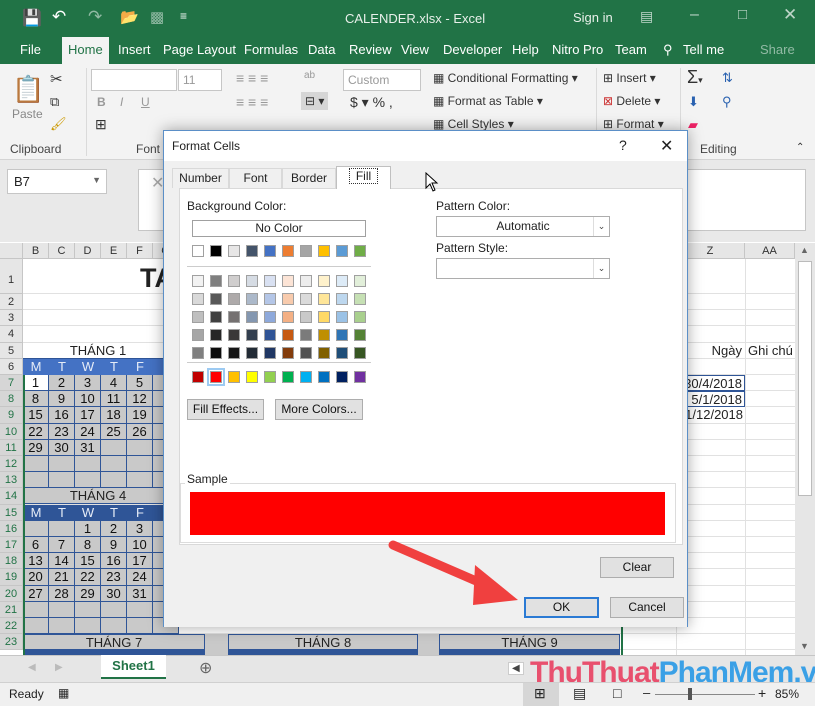 Image resolution: width=815 pixels, height=706 pixels. I want to click on bold-icon: B, so click(101, 102).